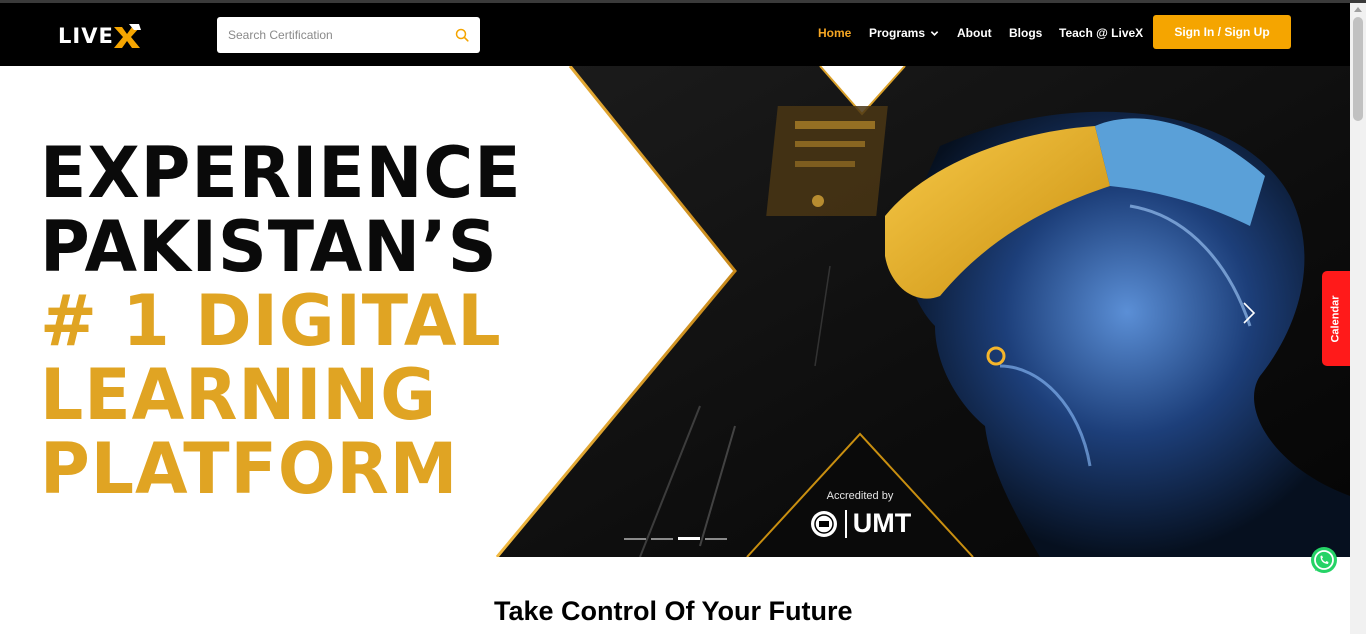 The height and width of the screenshot is (634, 1366). What do you see at coordinates (823, 523) in the screenshot?
I see `umt-seal-icon` at bounding box center [823, 523].